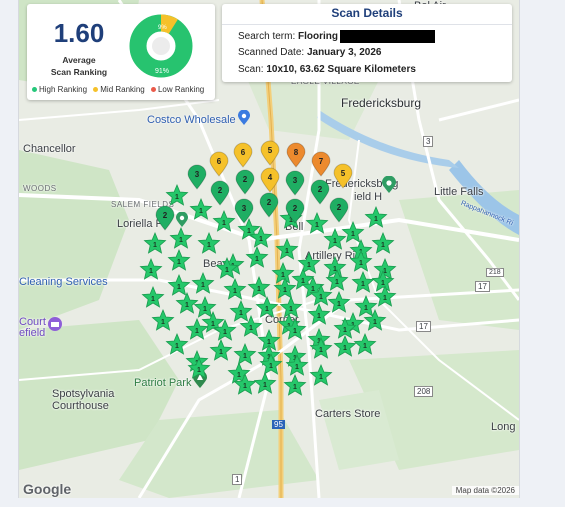 The width and height of the screenshot is (565, 507). I want to click on score-label-line2: Scan Ranking, so click(79, 72).